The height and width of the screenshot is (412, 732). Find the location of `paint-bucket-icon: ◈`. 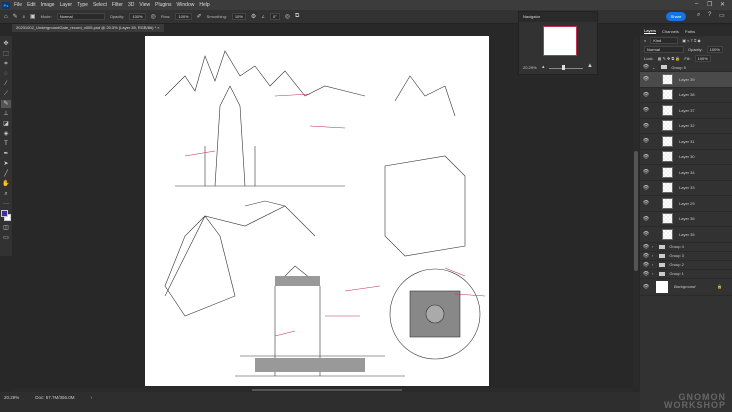

paint-bucket-icon: ◈ is located at coordinates (6, 134).